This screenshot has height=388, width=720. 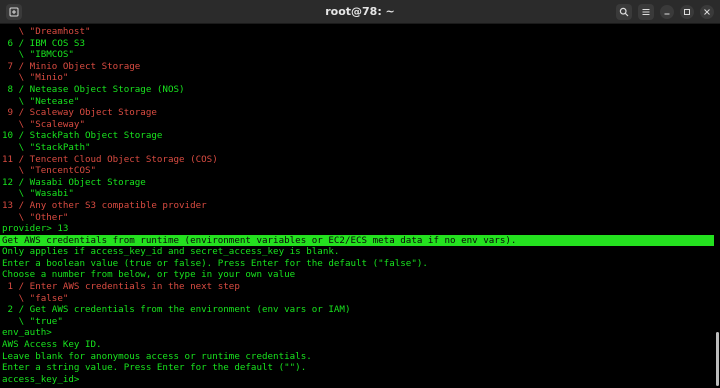 I want to click on terminal-line: \ "StackPath", so click(x=46, y=147).